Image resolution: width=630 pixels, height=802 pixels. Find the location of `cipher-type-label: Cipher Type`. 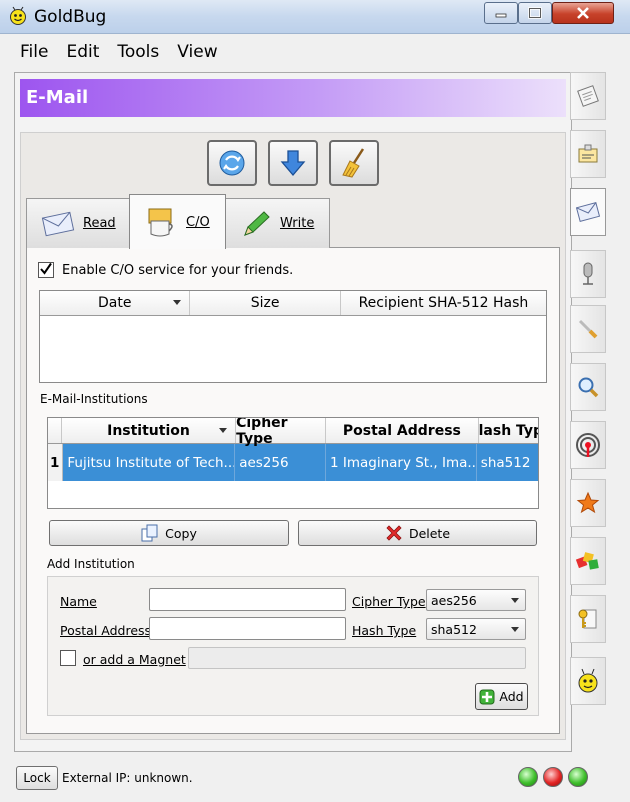

cipher-type-label: Cipher Type is located at coordinates (389, 601).